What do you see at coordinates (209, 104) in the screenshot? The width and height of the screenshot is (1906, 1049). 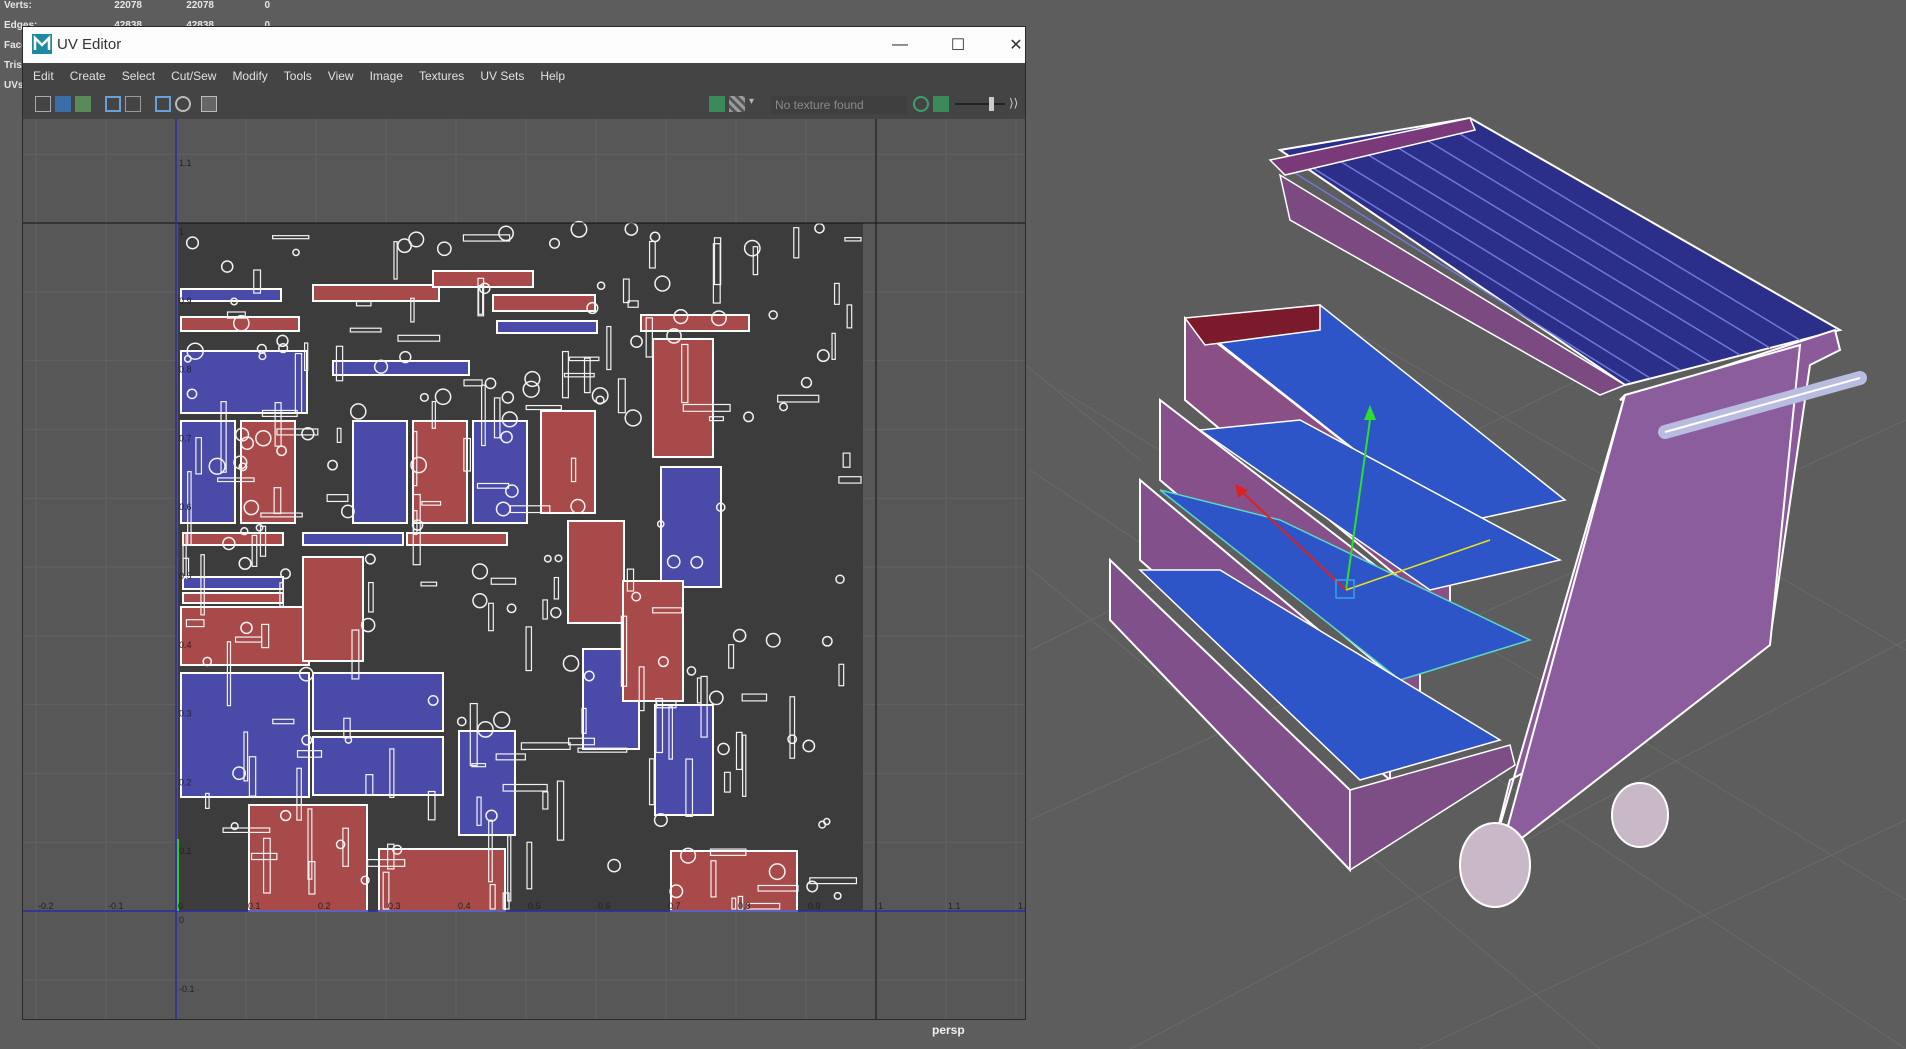 I see `camera-icon` at bounding box center [209, 104].